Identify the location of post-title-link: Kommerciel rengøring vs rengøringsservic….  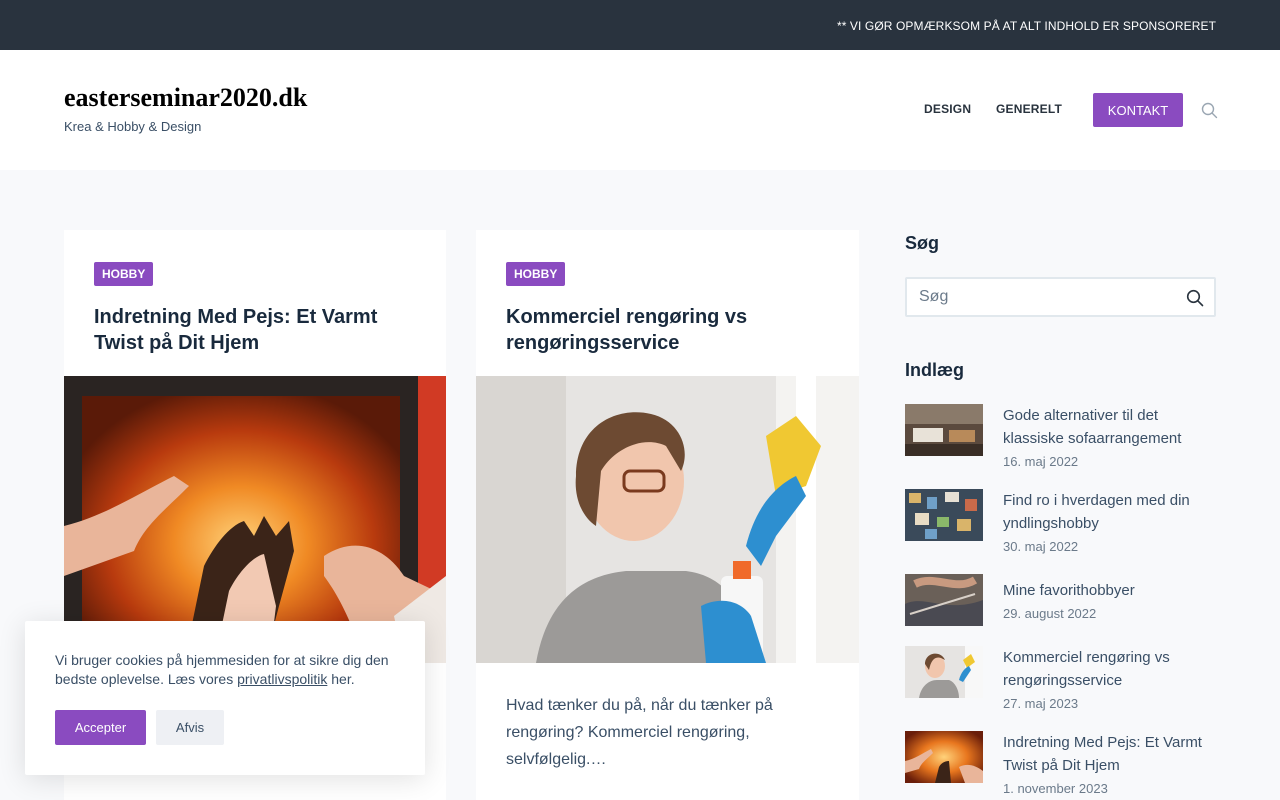
(671, 330).